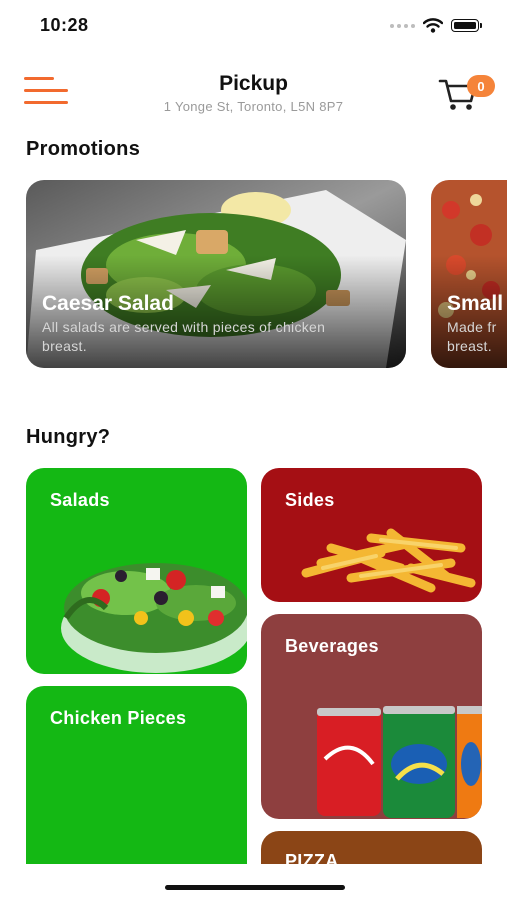 Image resolution: width=507 pixels, height=900 pixels. Describe the element at coordinates (253, 106) in the screenshot. I see `pickup-address: 1 Yonge St, Toronto, L5N 8P7` at that location.